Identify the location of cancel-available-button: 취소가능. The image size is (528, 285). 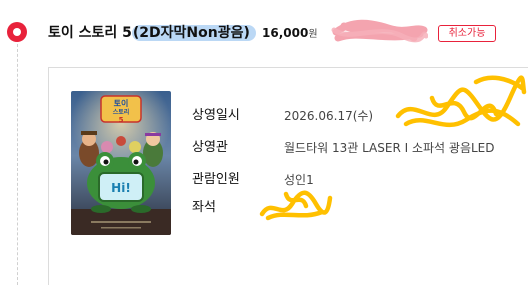
(467, 33).